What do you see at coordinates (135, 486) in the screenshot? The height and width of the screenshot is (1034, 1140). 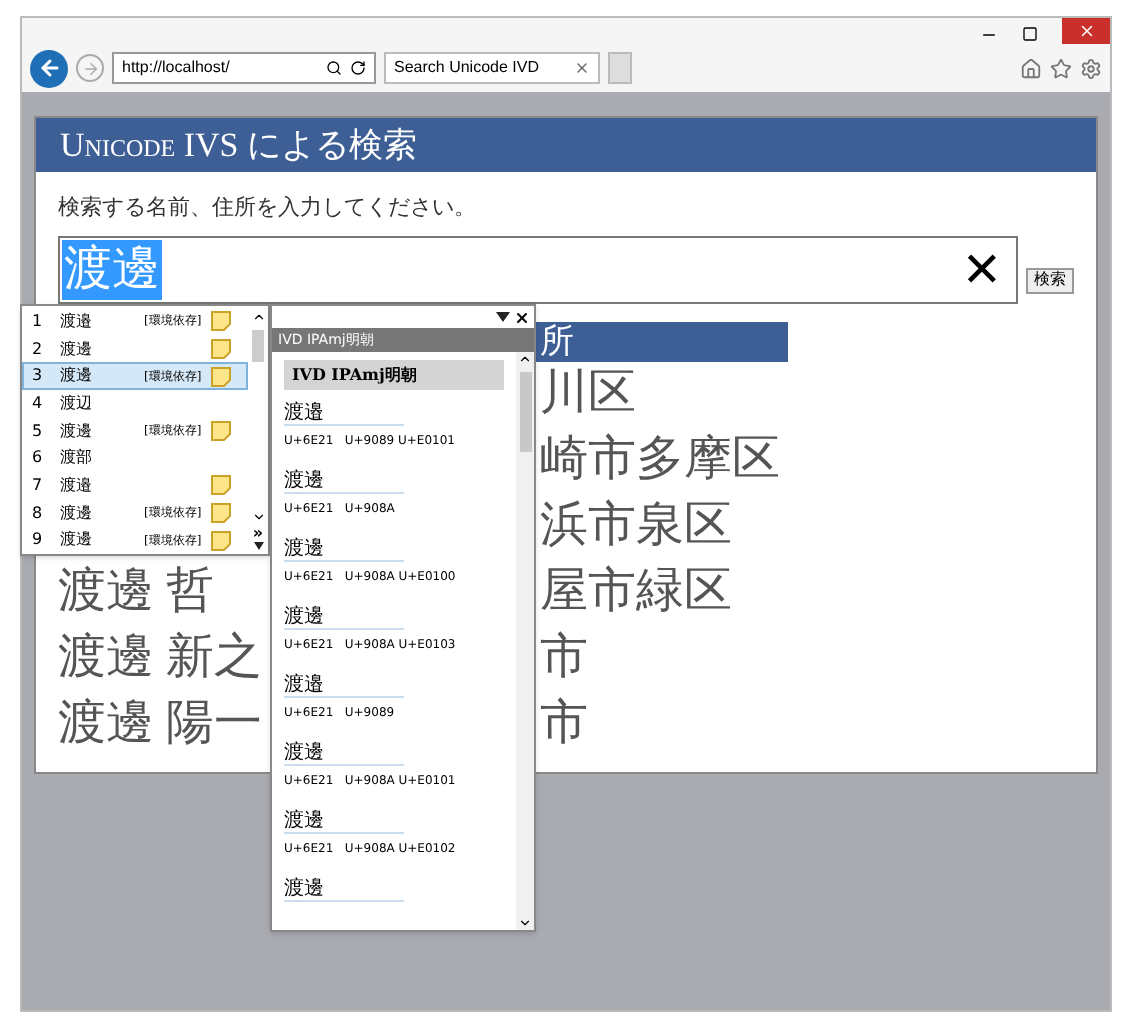 I see `candidate-item: 7 渡邉` at bounding box center [135, 486].